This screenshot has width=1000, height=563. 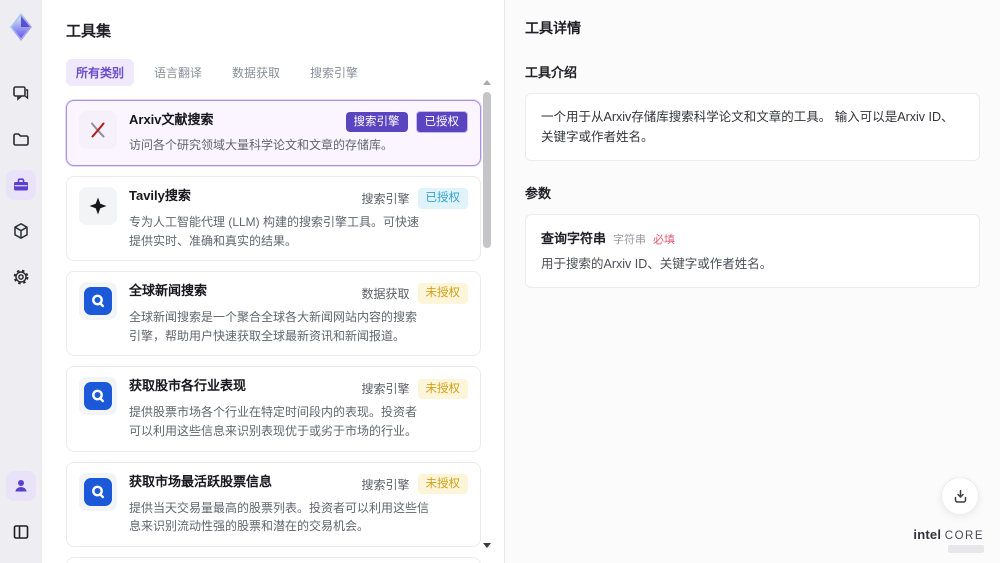 What do you see at coordinates (487, 316) in the screenshot?
I see `list-scrollbar` at bounding box center [487, 316].